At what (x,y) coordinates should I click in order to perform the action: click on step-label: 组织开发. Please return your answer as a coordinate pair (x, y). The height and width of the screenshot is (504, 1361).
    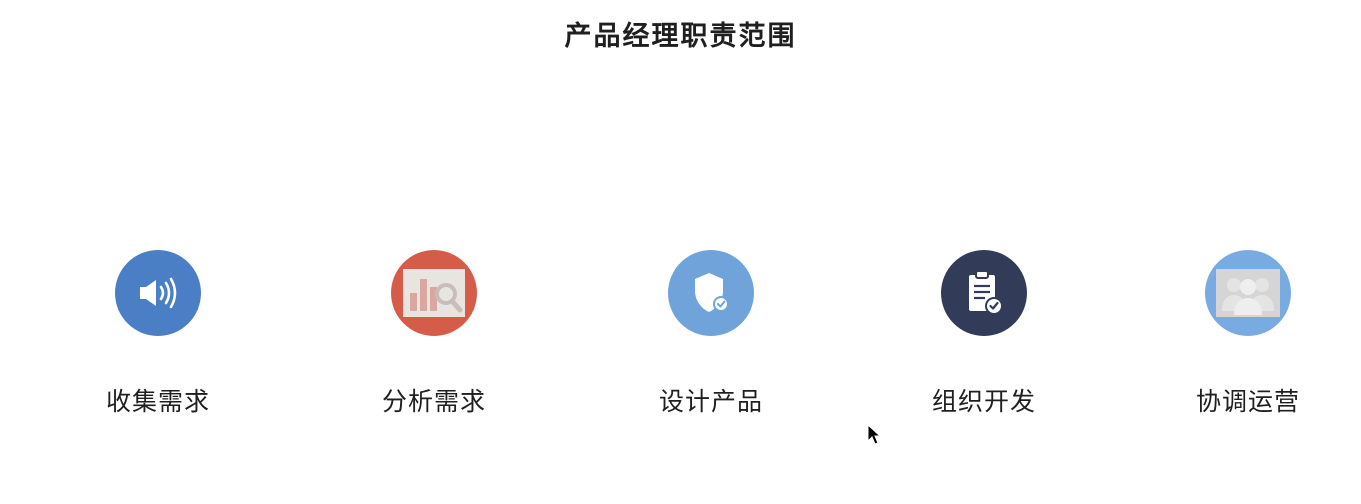
    Looking at the image, I should click on (983, 401).